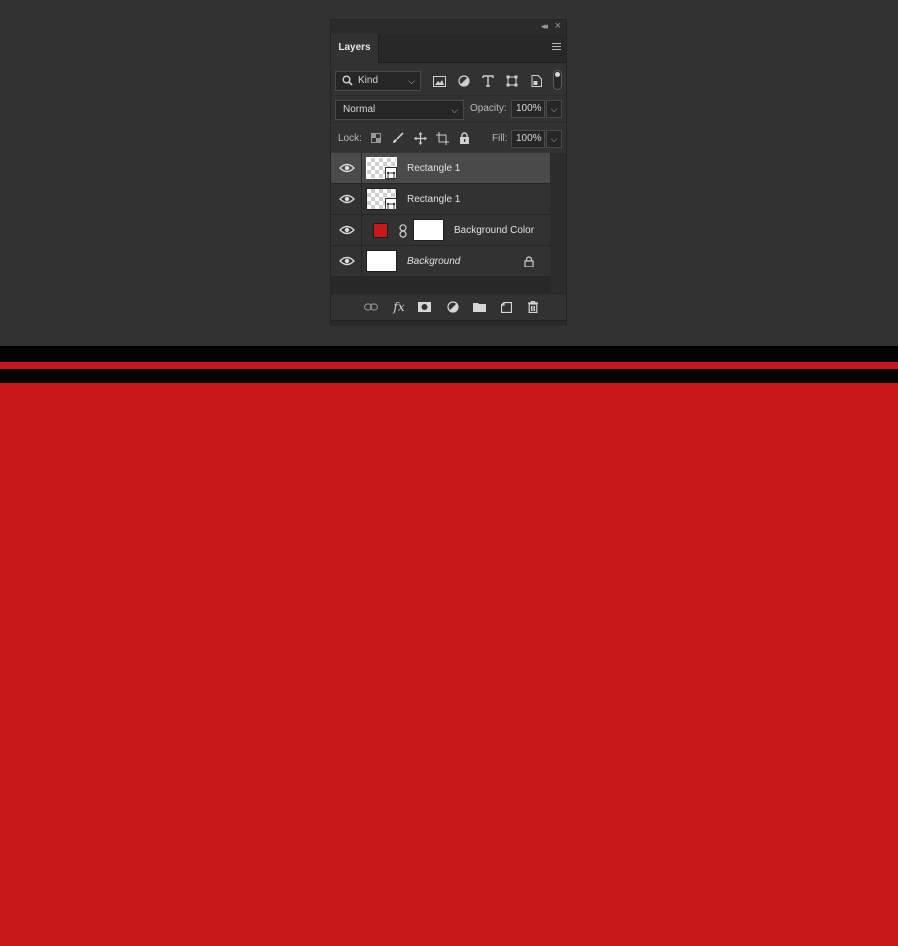 This screenshot has height=946, width=898. I want to click on panel-footer: fx, so click(448, 307).